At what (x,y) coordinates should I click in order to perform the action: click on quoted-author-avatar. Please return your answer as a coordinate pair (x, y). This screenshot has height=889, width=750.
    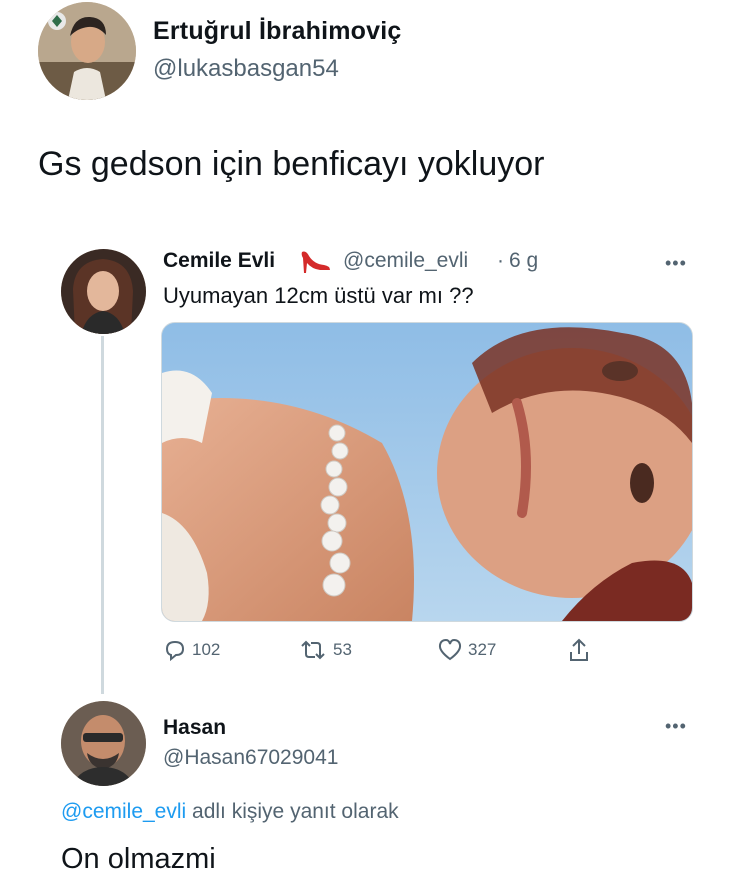
    Looking at the image, I should click on (103, 291).